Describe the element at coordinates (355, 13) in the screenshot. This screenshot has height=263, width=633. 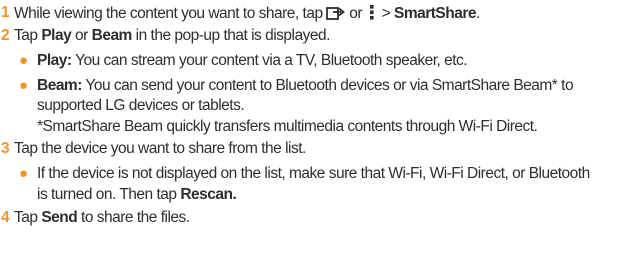
I see `step-1-or: or` at that location.